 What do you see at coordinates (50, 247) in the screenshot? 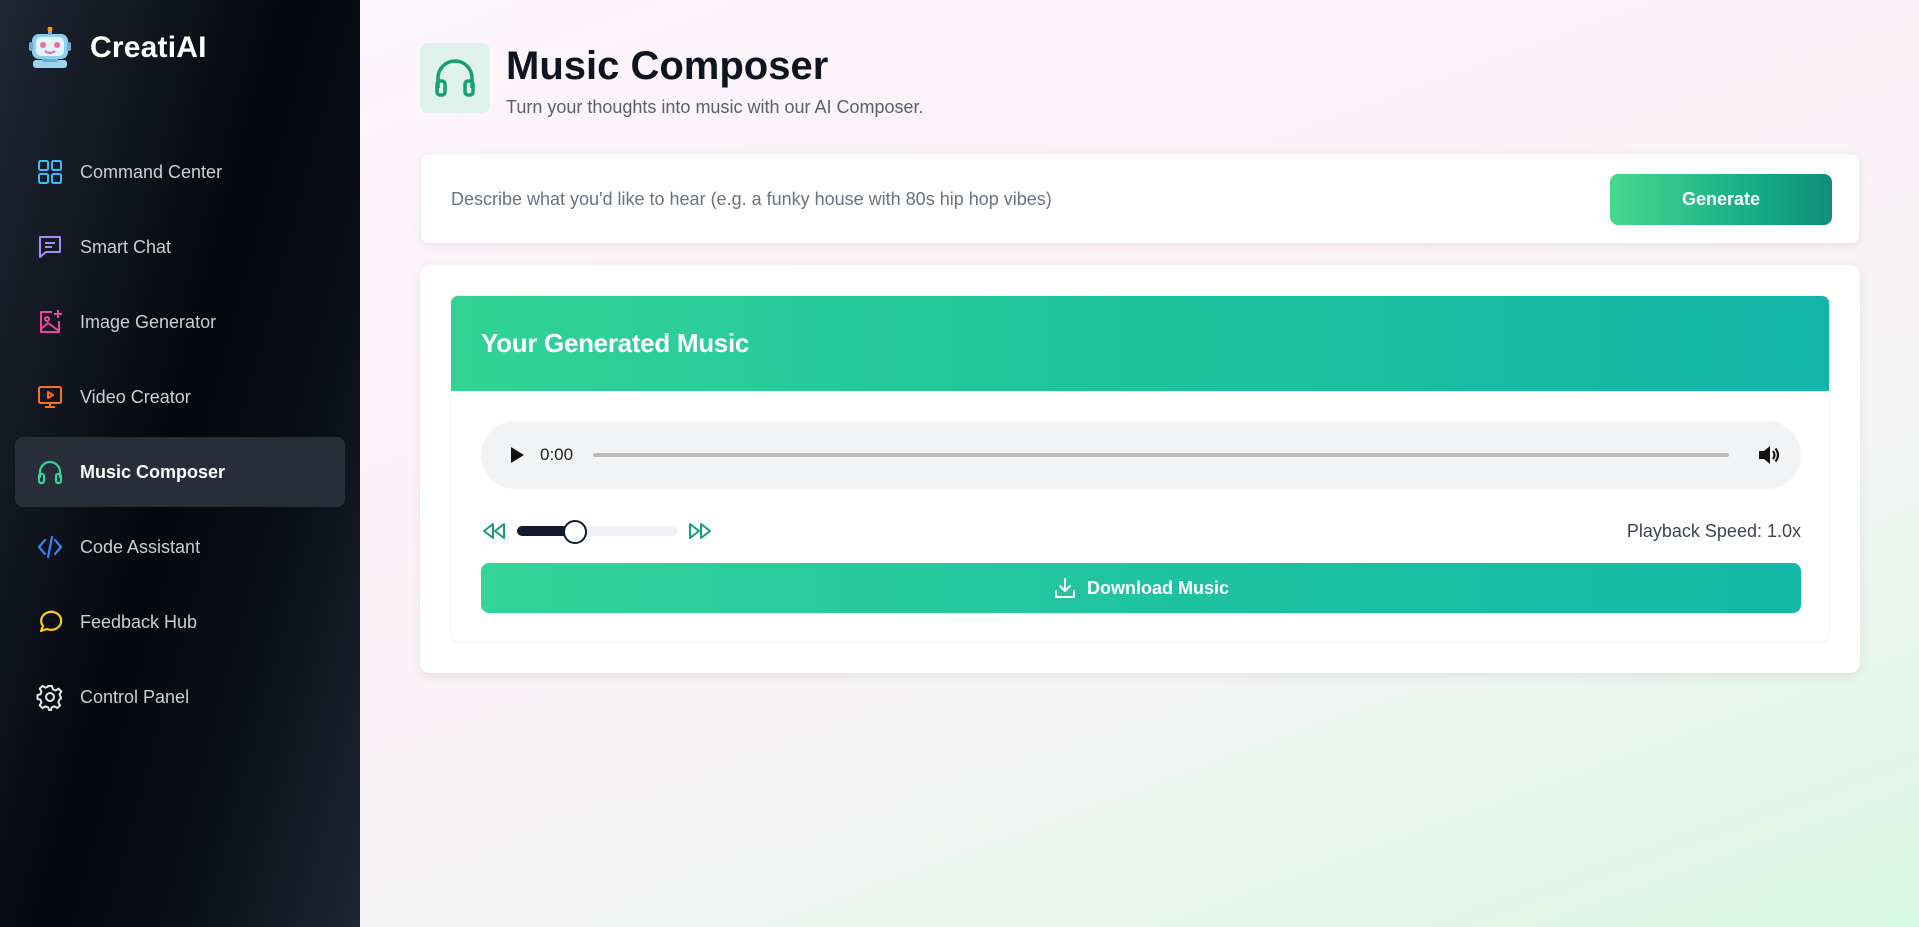
I see `chat-icon` at bounding box center [50, 247].